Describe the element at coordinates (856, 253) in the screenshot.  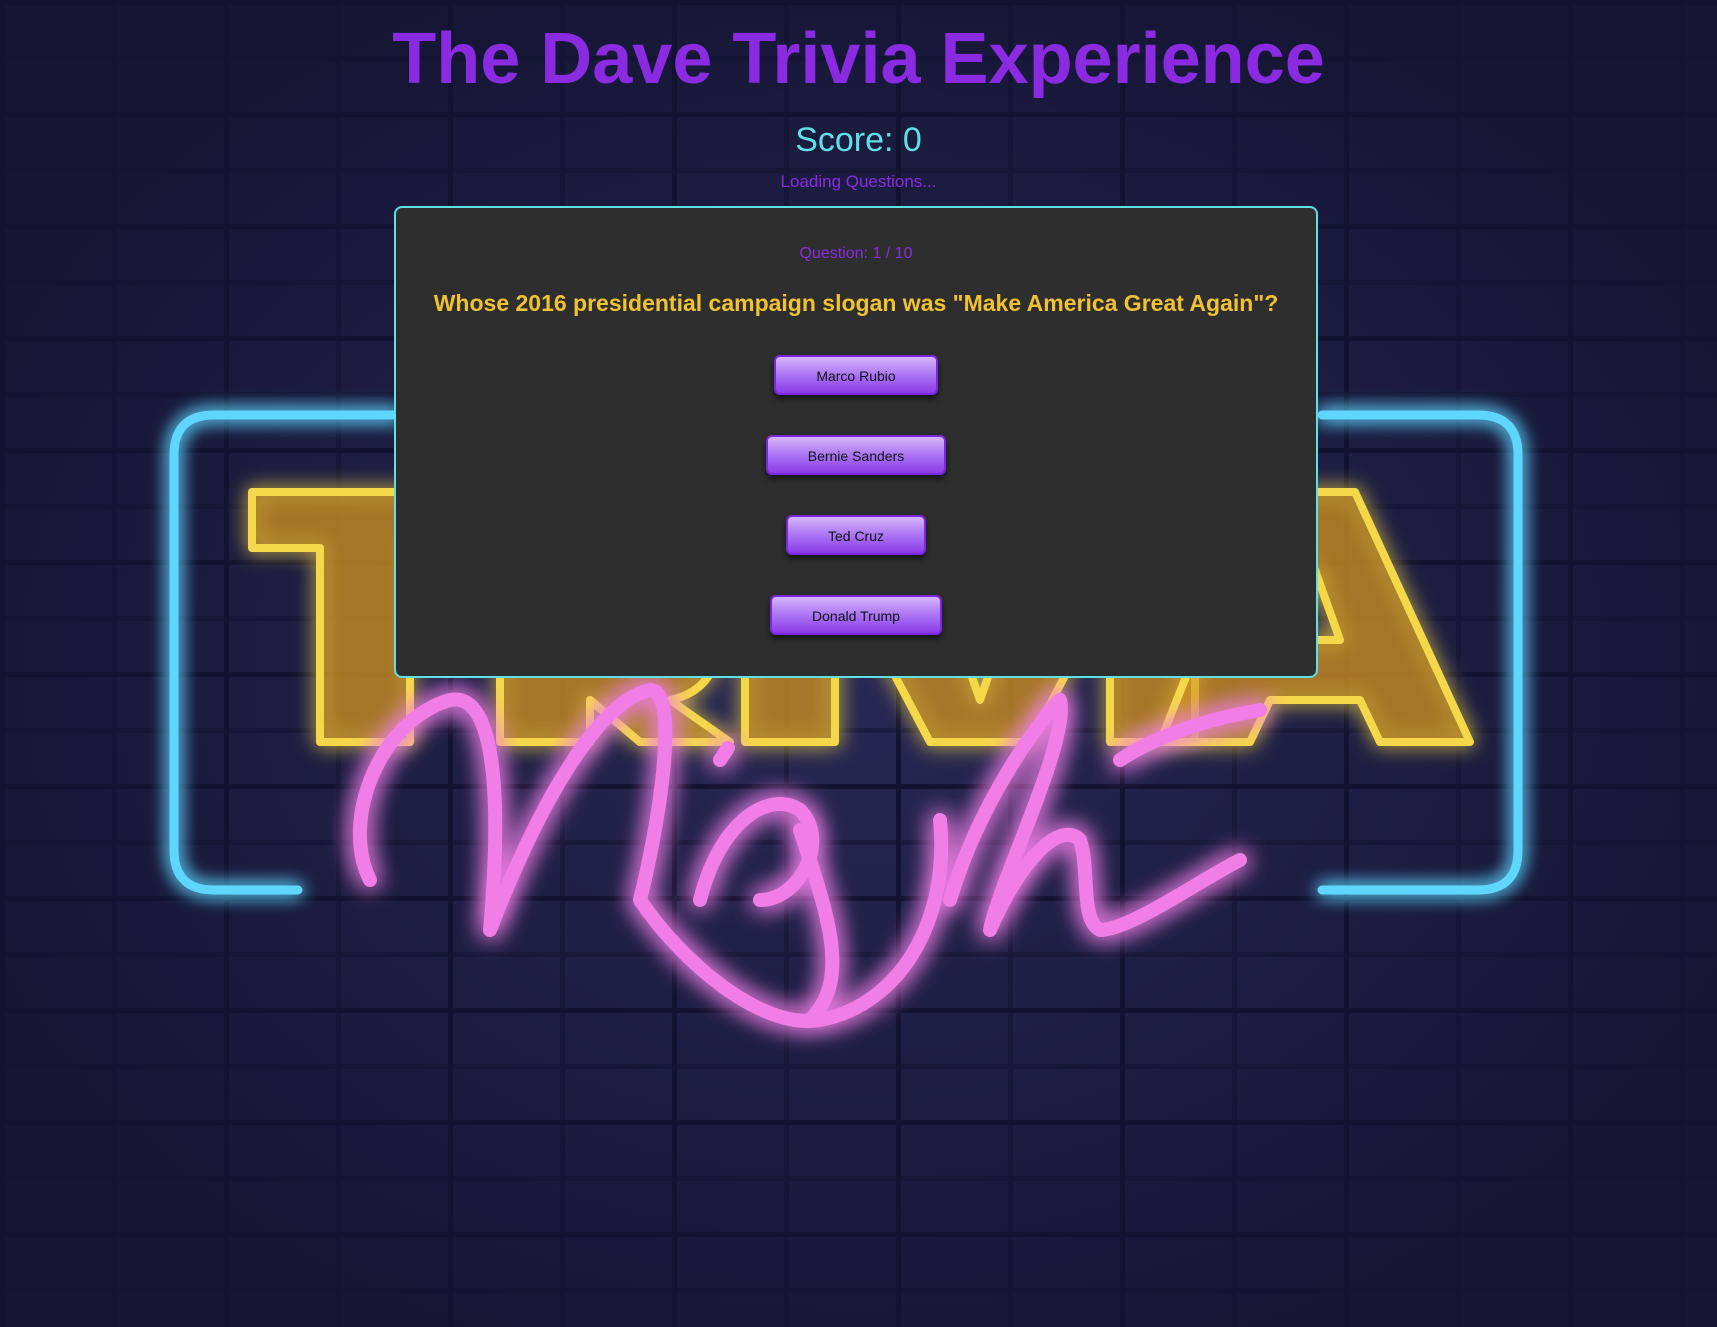
I see `question-counter: Question: 1 / 10` at that location.